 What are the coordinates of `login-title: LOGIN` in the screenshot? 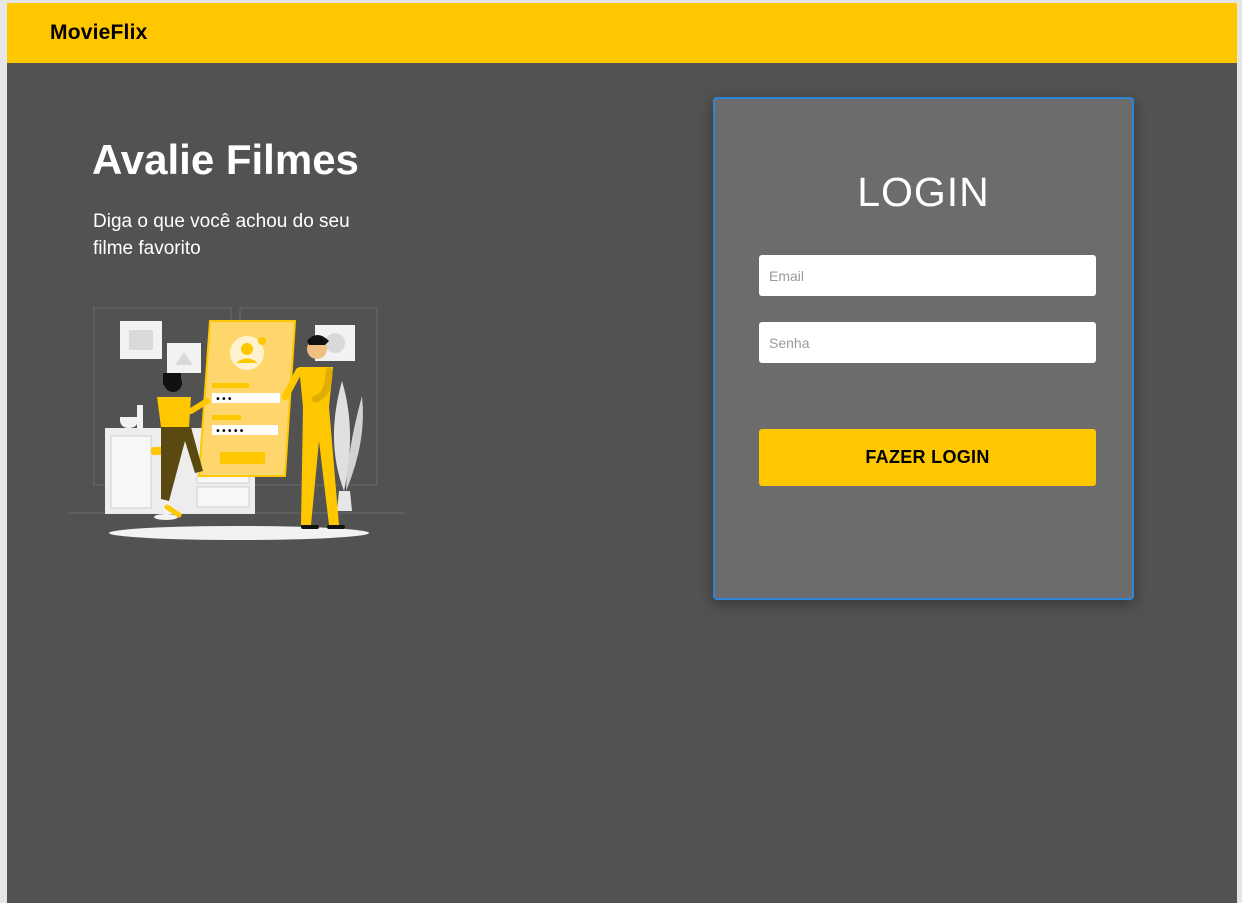 It's located at (923, 192).